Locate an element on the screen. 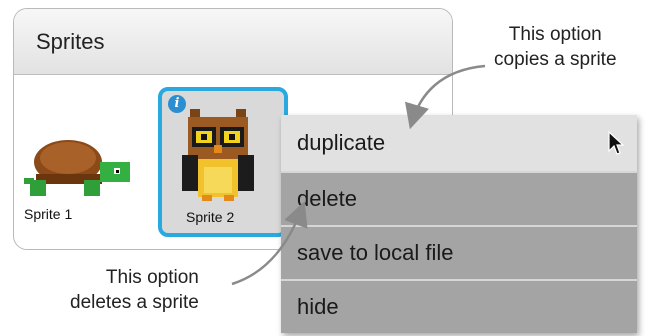 This screenshot has height=336, width=653. turtle-sprite-icon is located at coordinates (77, 168).